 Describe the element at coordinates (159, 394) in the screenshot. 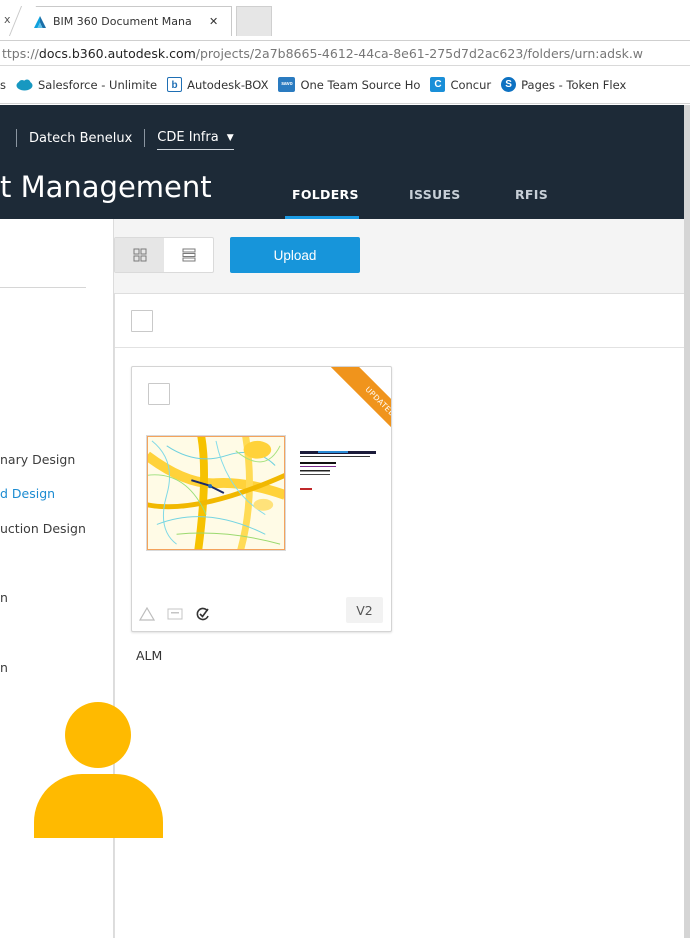

I see `file-checkbox` at that location.